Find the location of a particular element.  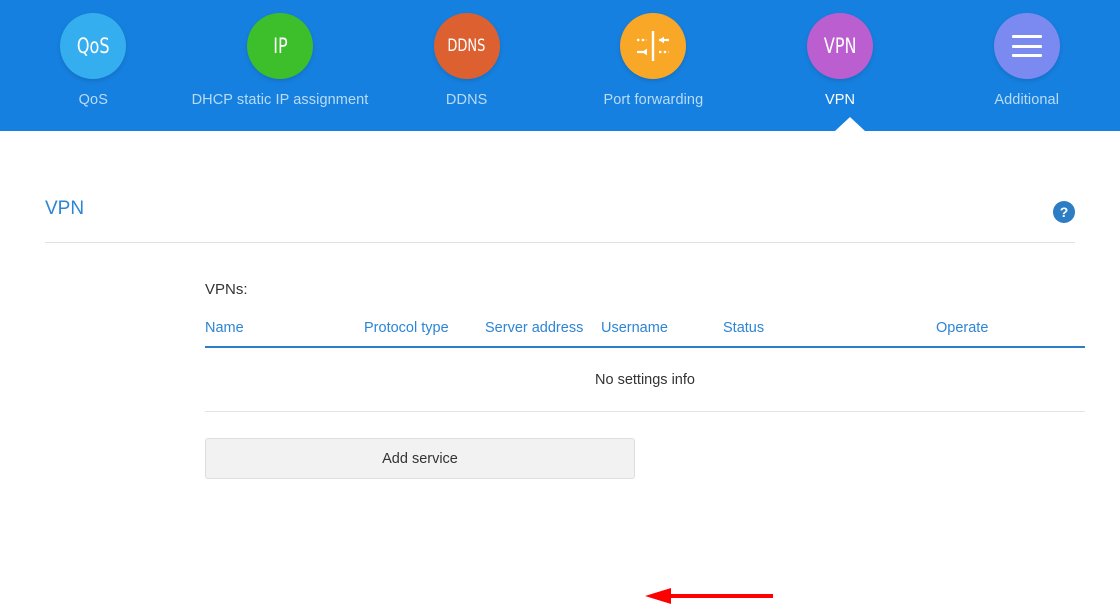

help-icon: ? is located at coordinates (1064, 212).